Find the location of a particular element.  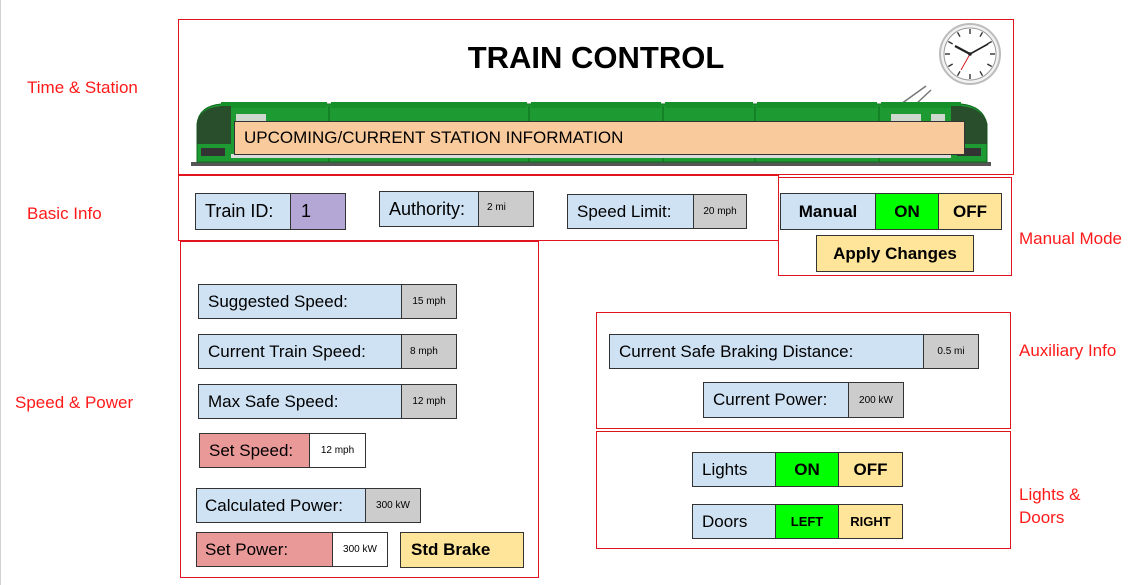

label-lights-doors-1: Lights & is located at coordinates (1050, 494).